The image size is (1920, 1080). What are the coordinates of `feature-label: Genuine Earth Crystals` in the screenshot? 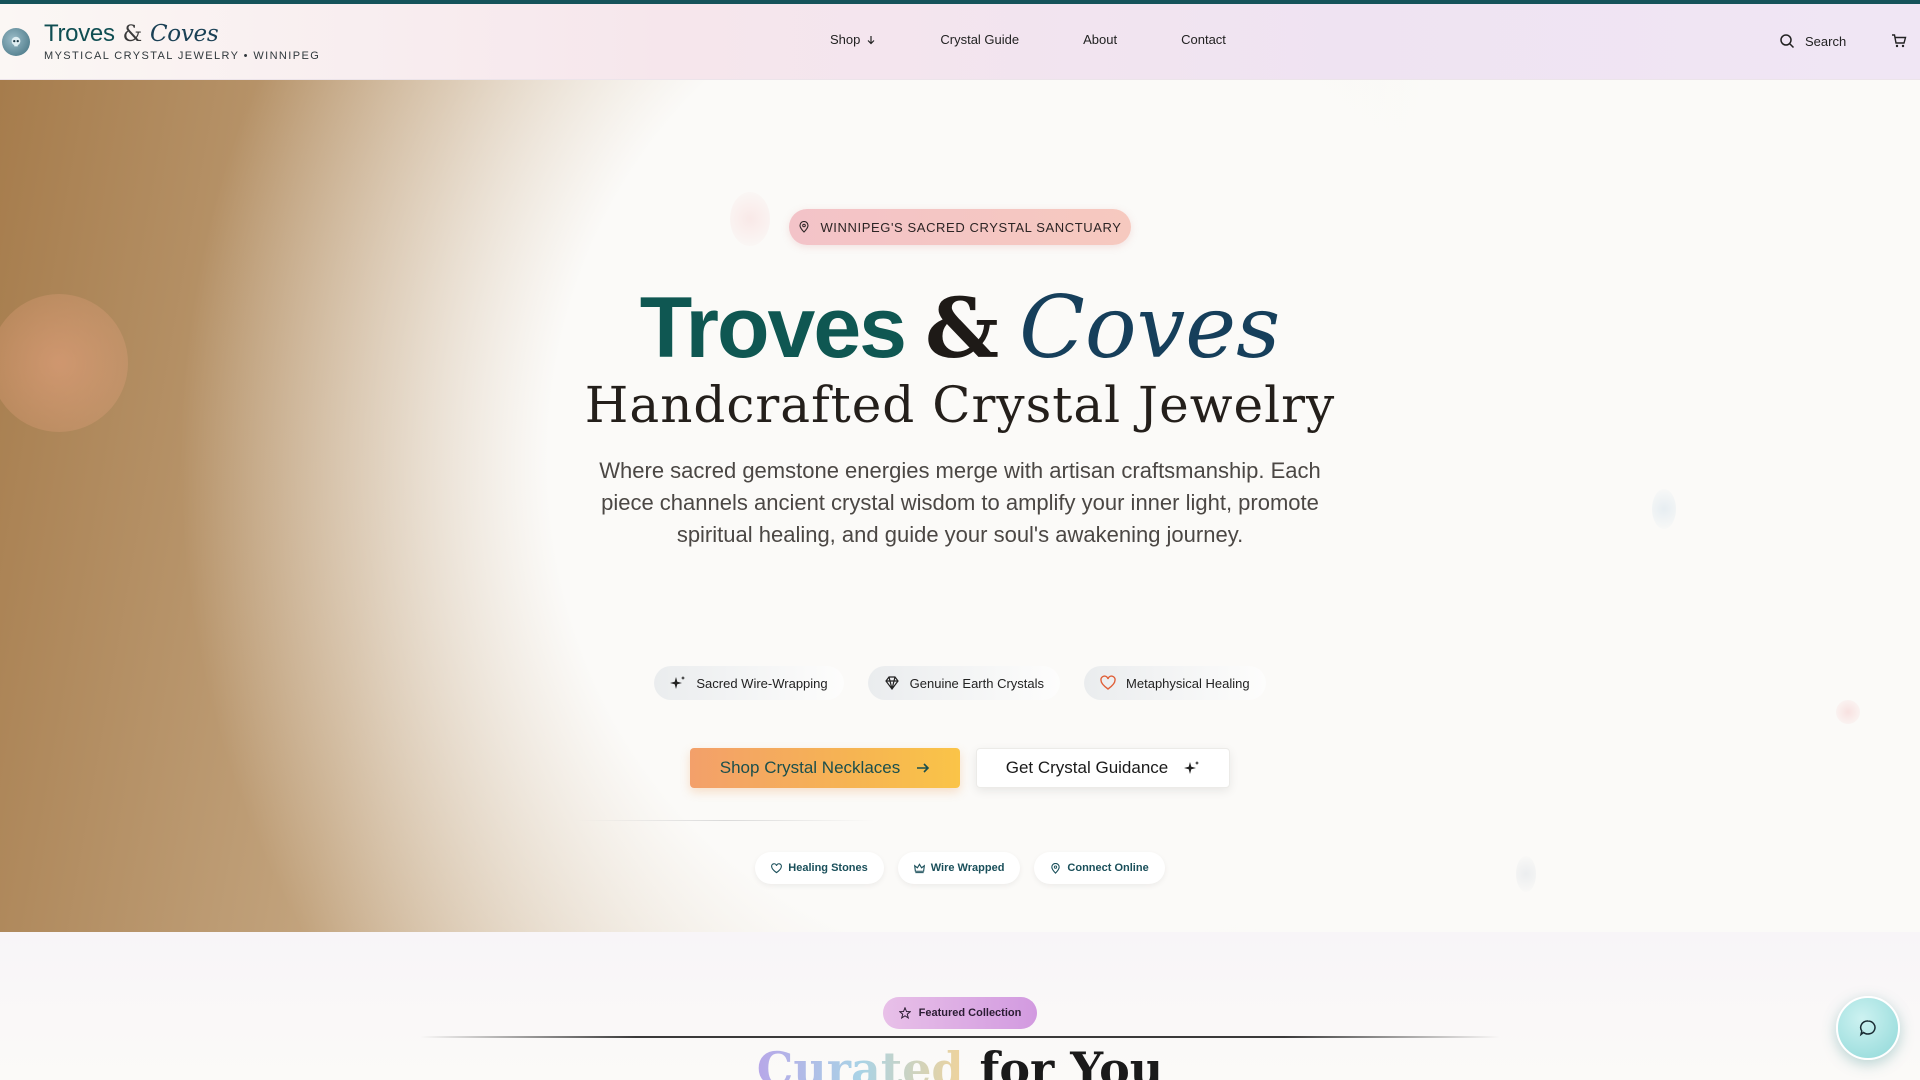 It's located at (977, 683).